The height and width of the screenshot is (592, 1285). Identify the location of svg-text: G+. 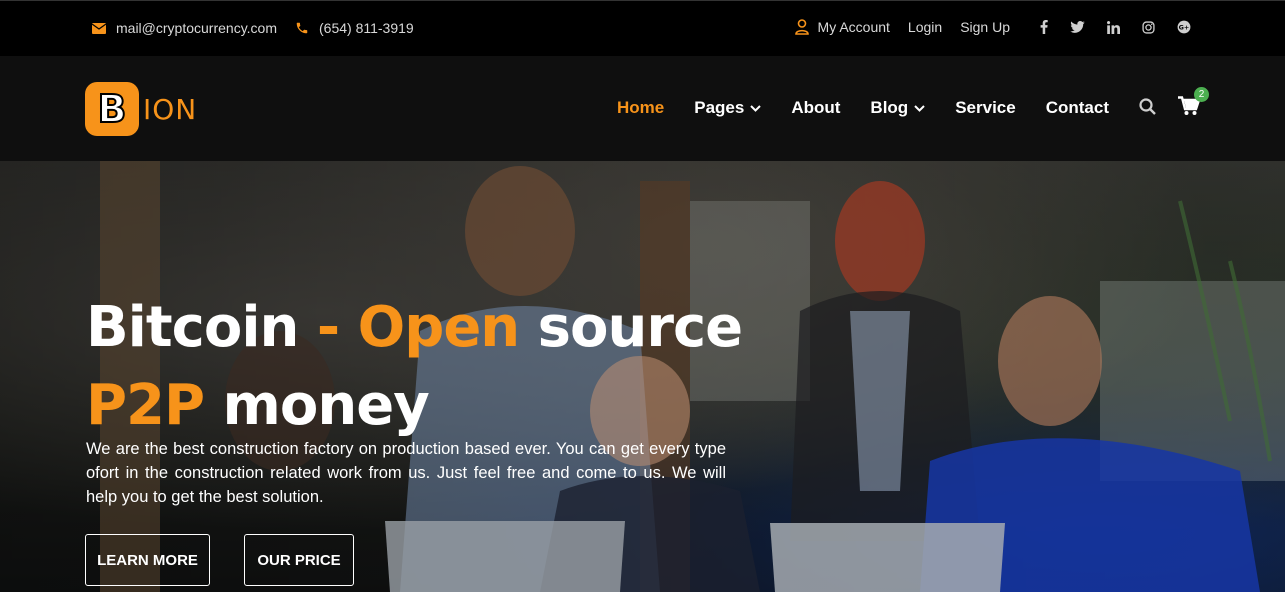
(1184, 27).